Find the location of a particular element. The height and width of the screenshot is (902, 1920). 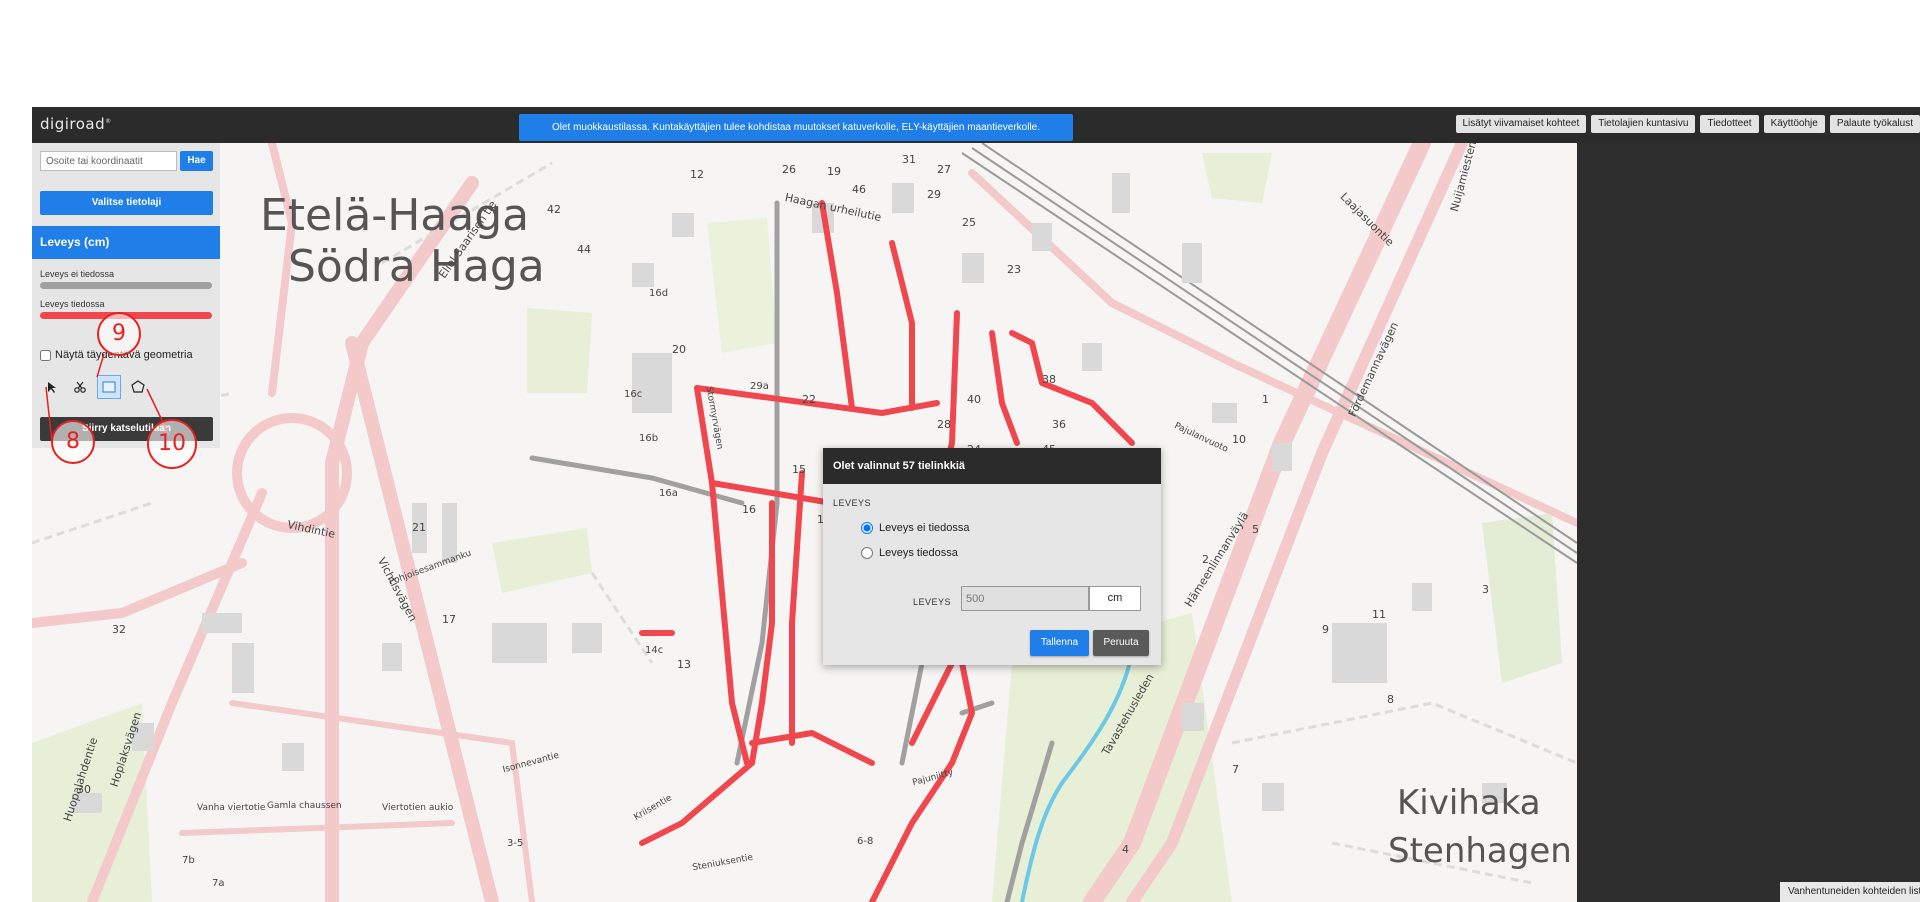

address-number: 15 is located at coordinates (799, 469).